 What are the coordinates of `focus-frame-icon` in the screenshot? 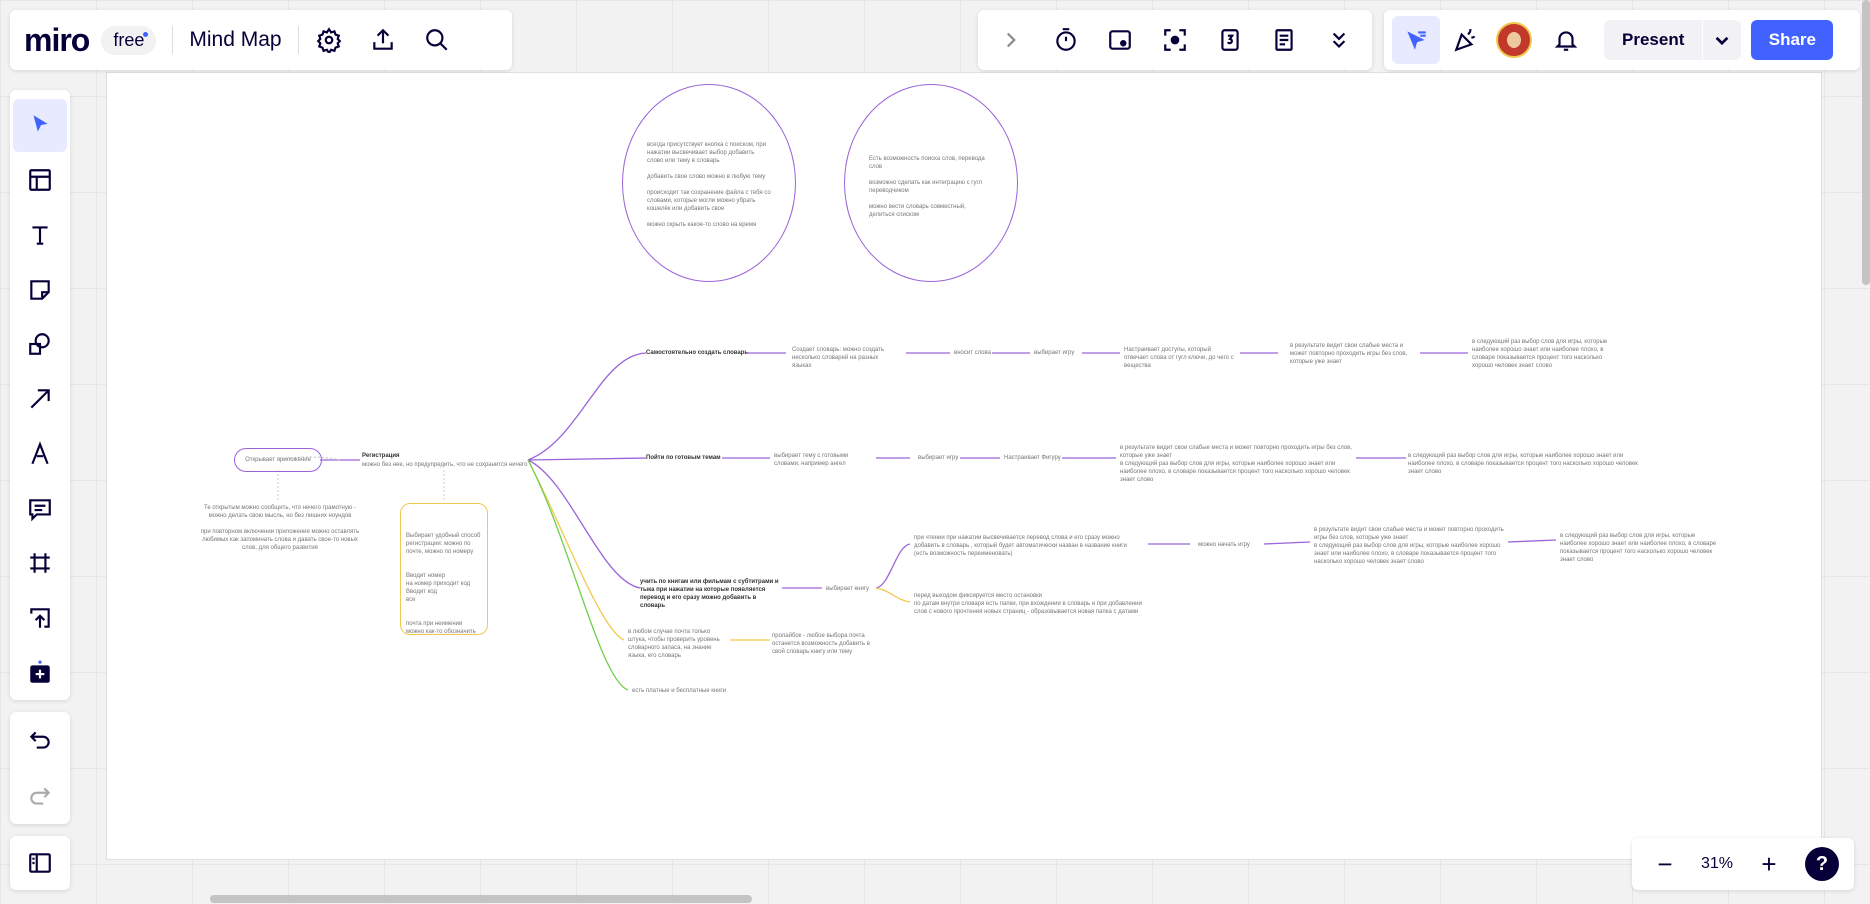 It's located at (1175, 40).